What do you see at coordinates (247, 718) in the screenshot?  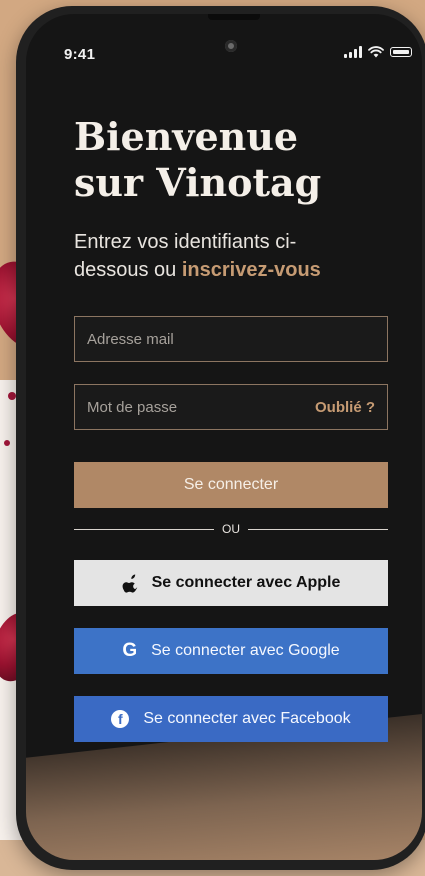 I see `facebook-login-label: Se connecter avec Facebook` at bounding box center [247, 718].